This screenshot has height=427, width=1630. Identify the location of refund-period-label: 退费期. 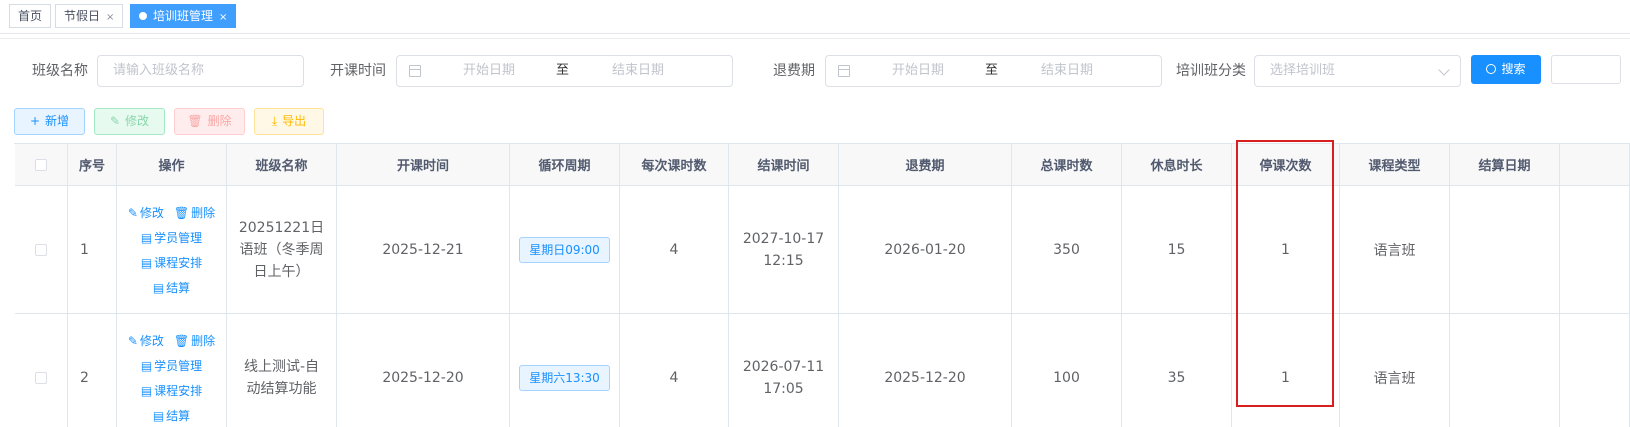
(794, 71).